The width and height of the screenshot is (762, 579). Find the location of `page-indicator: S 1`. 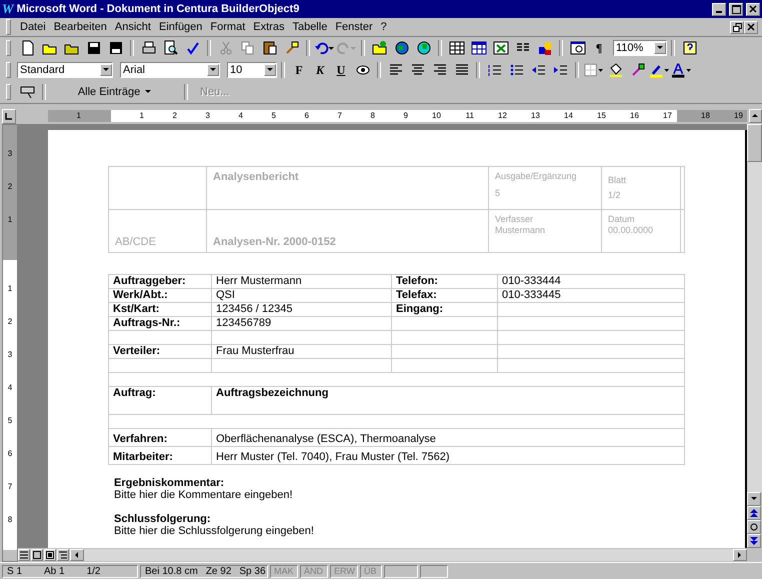

page-indicator: S 1 is located at coordinates (14, 571).